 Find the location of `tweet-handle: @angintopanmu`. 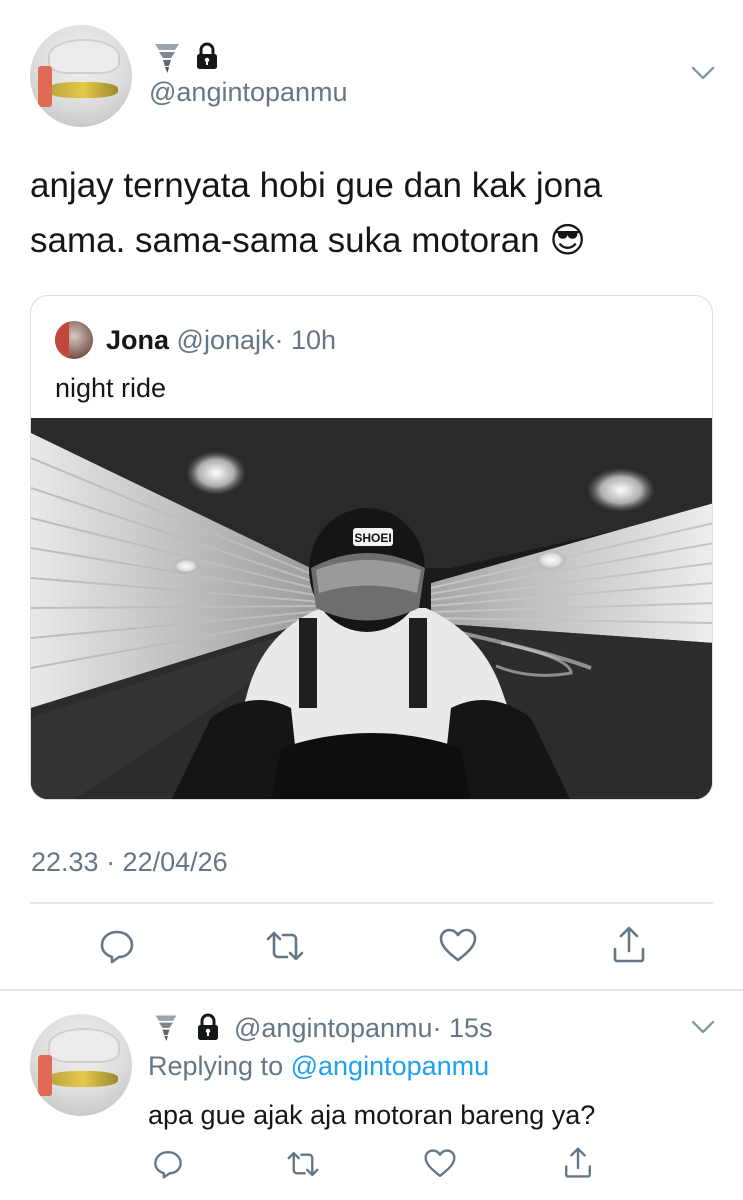

tweet-handle: @angintopanmu is located at coordinates (248, 92).